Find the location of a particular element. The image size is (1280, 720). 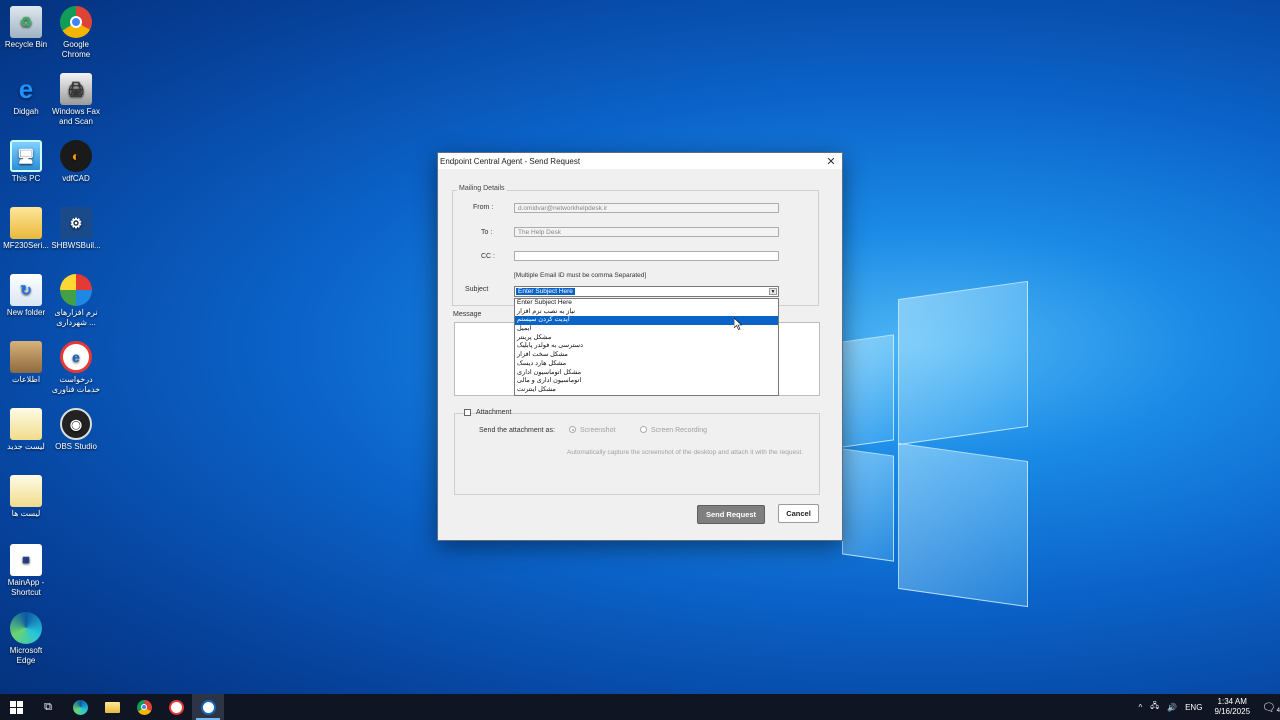

subject-label: Subject is located at coordinates (477, 289).